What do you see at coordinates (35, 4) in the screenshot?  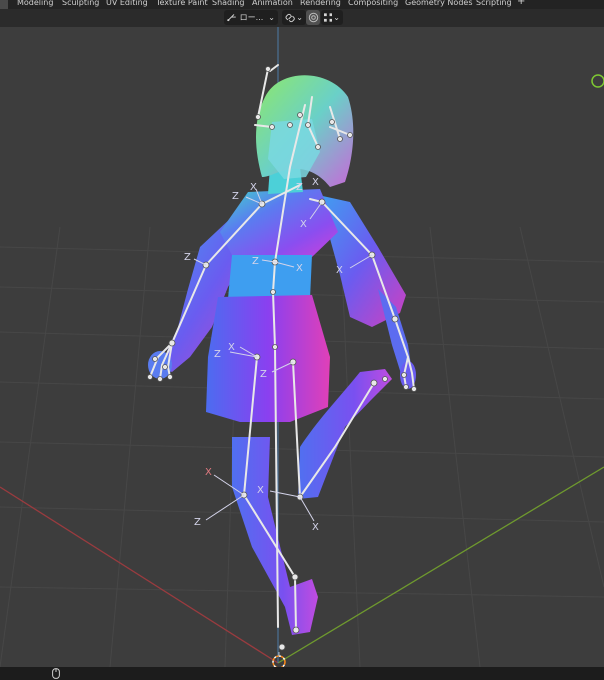 I see `tab-modeling: Modeling` at bounding box center [35, 4].